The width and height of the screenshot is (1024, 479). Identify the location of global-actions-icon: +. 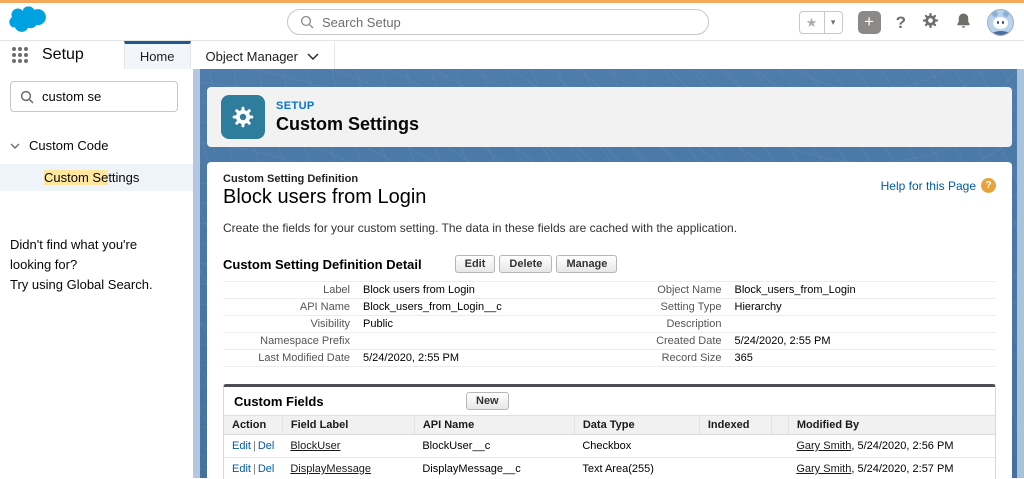
(869, 22).